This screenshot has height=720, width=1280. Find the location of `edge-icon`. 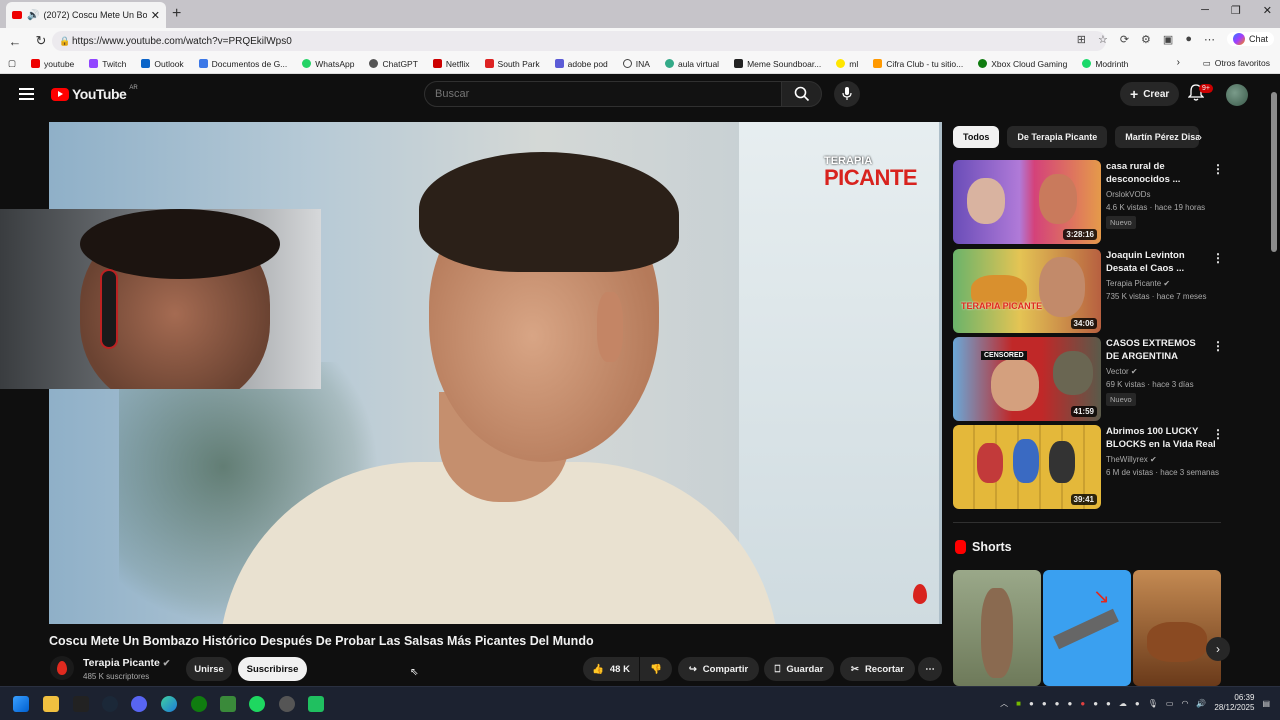

edge-icon is located at coordinates (169, 704).